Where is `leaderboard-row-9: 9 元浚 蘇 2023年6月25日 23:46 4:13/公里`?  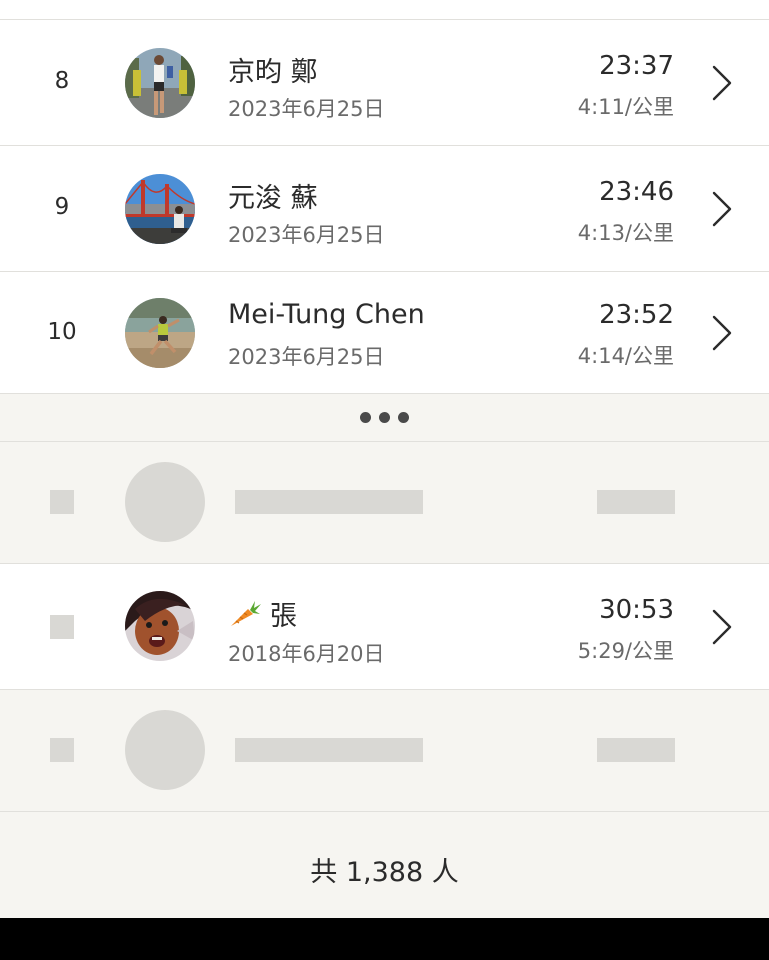 leaderboard-row-9: 9 元浚 蘇 2023年6月25日 23:46 4:13/公里 is located at coordinates (384, 209).